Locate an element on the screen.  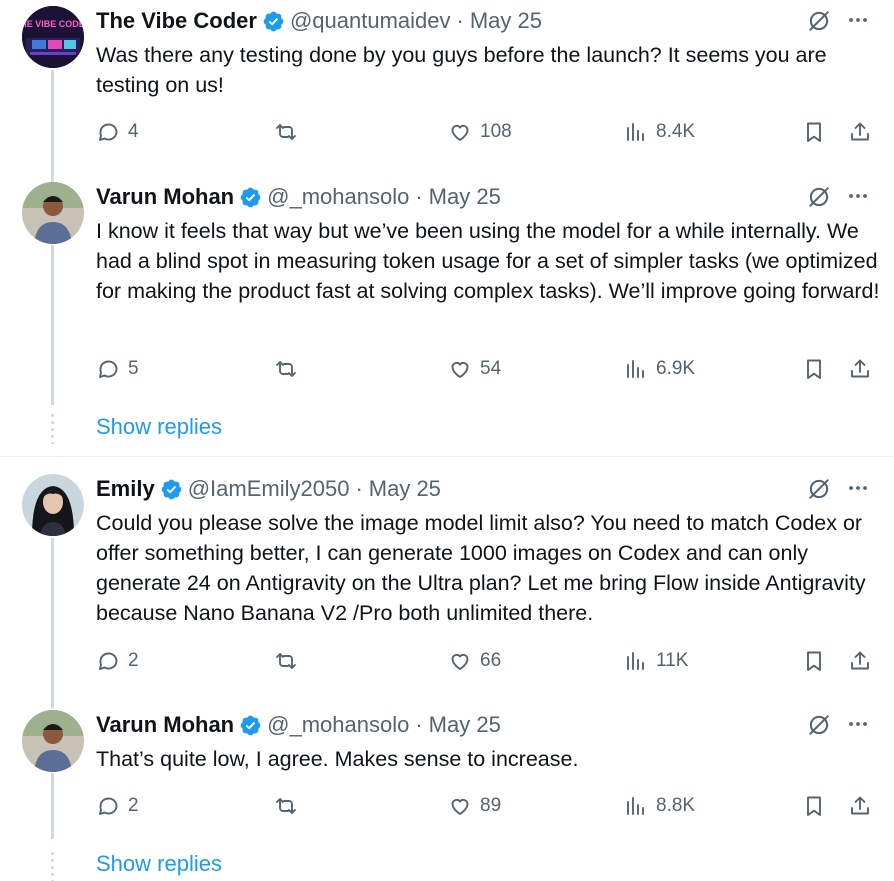
like-count: 66 is located at coordinates (491, 660).